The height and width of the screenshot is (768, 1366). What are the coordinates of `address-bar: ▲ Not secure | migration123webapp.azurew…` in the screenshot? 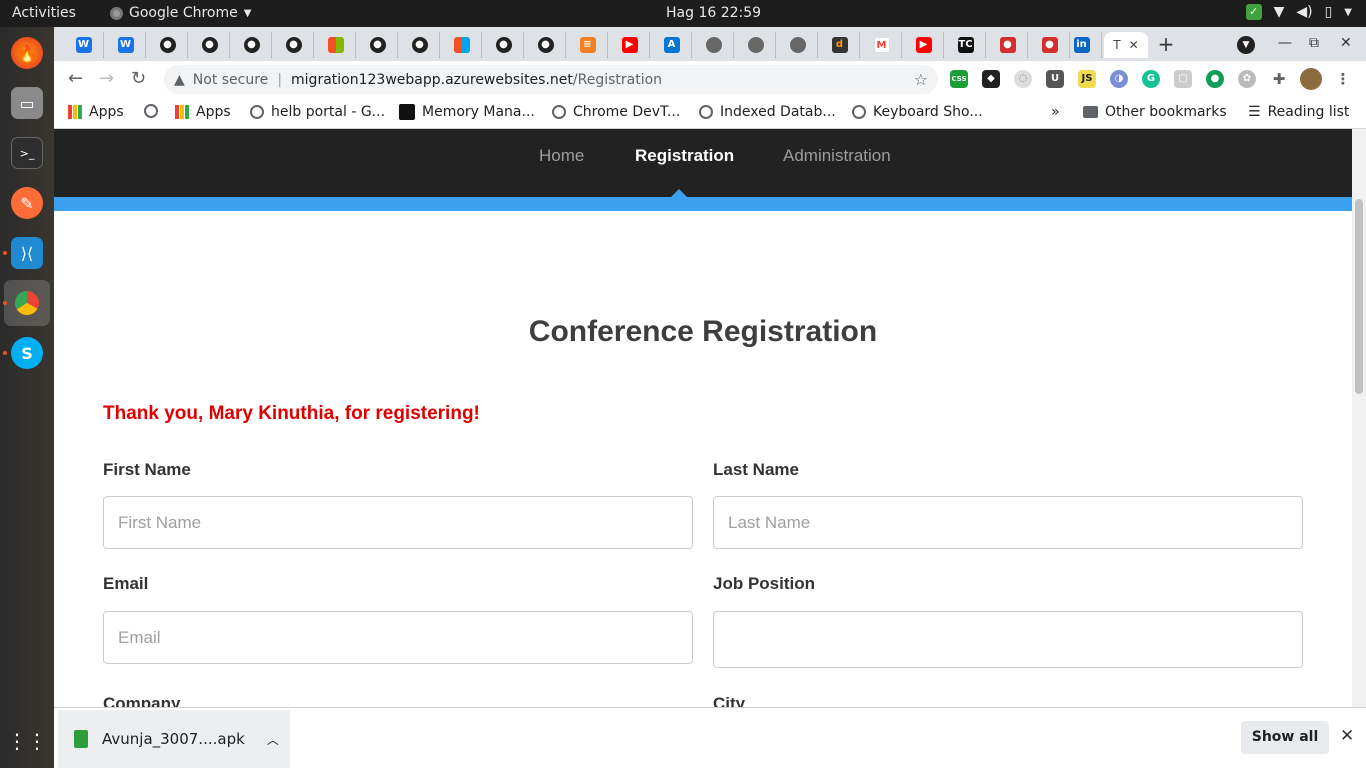 It's located at (551, 79).